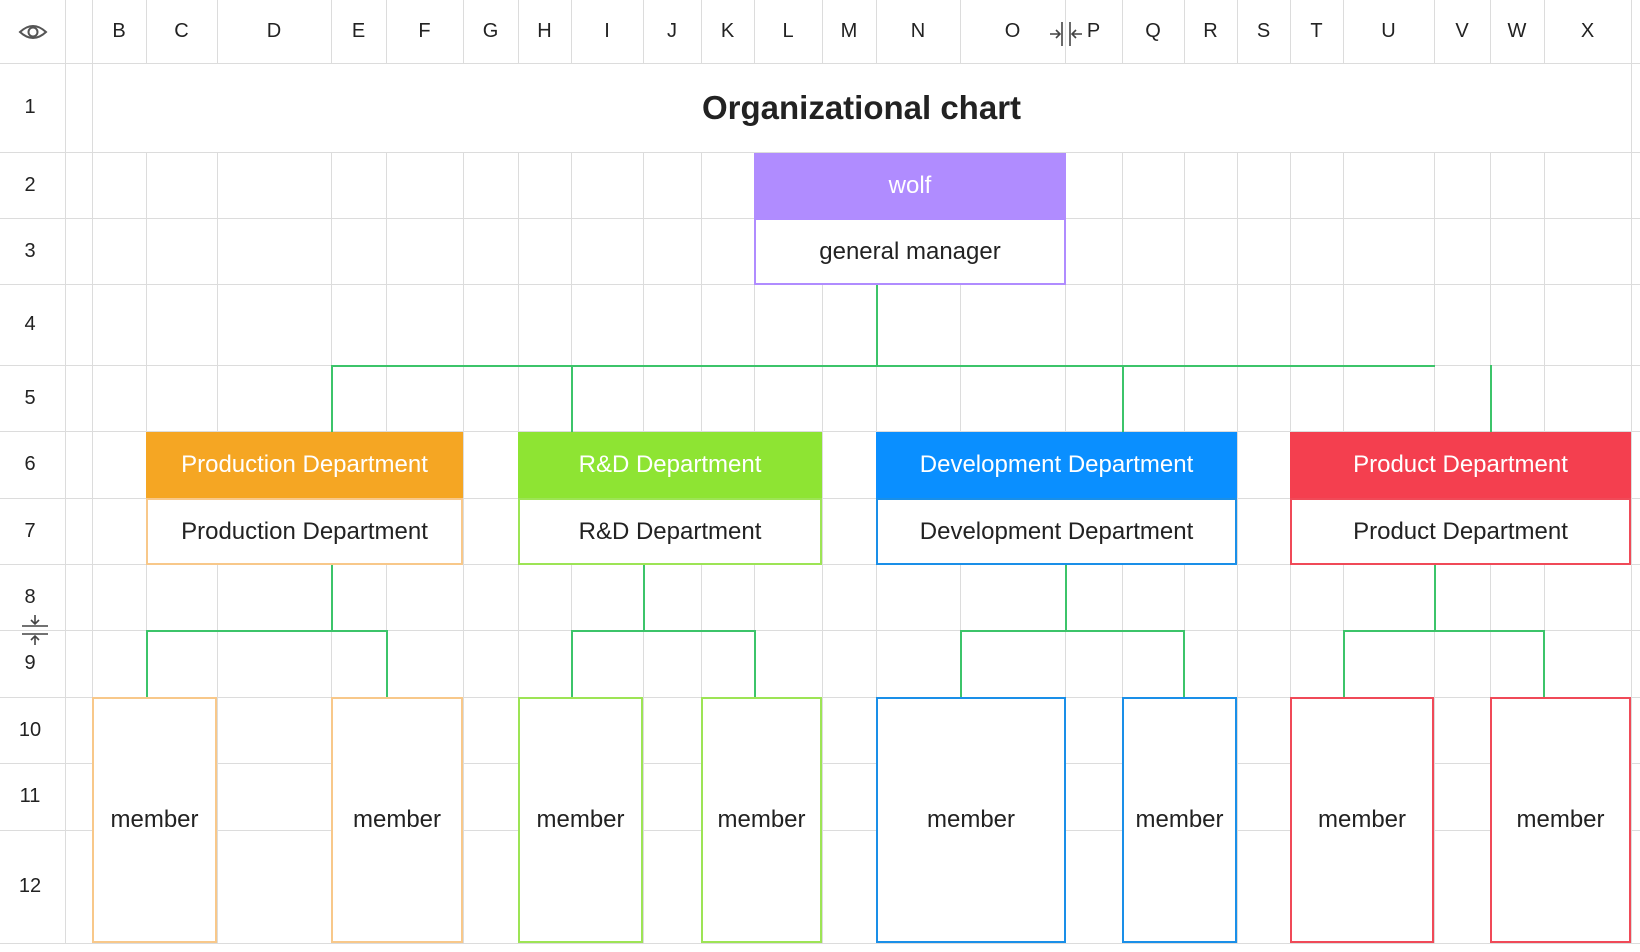 This screenshot has width=1640, height=952. Describe the element at coordinates (788, 31) in the screenshot. I see `column-header-l: L` at that location.